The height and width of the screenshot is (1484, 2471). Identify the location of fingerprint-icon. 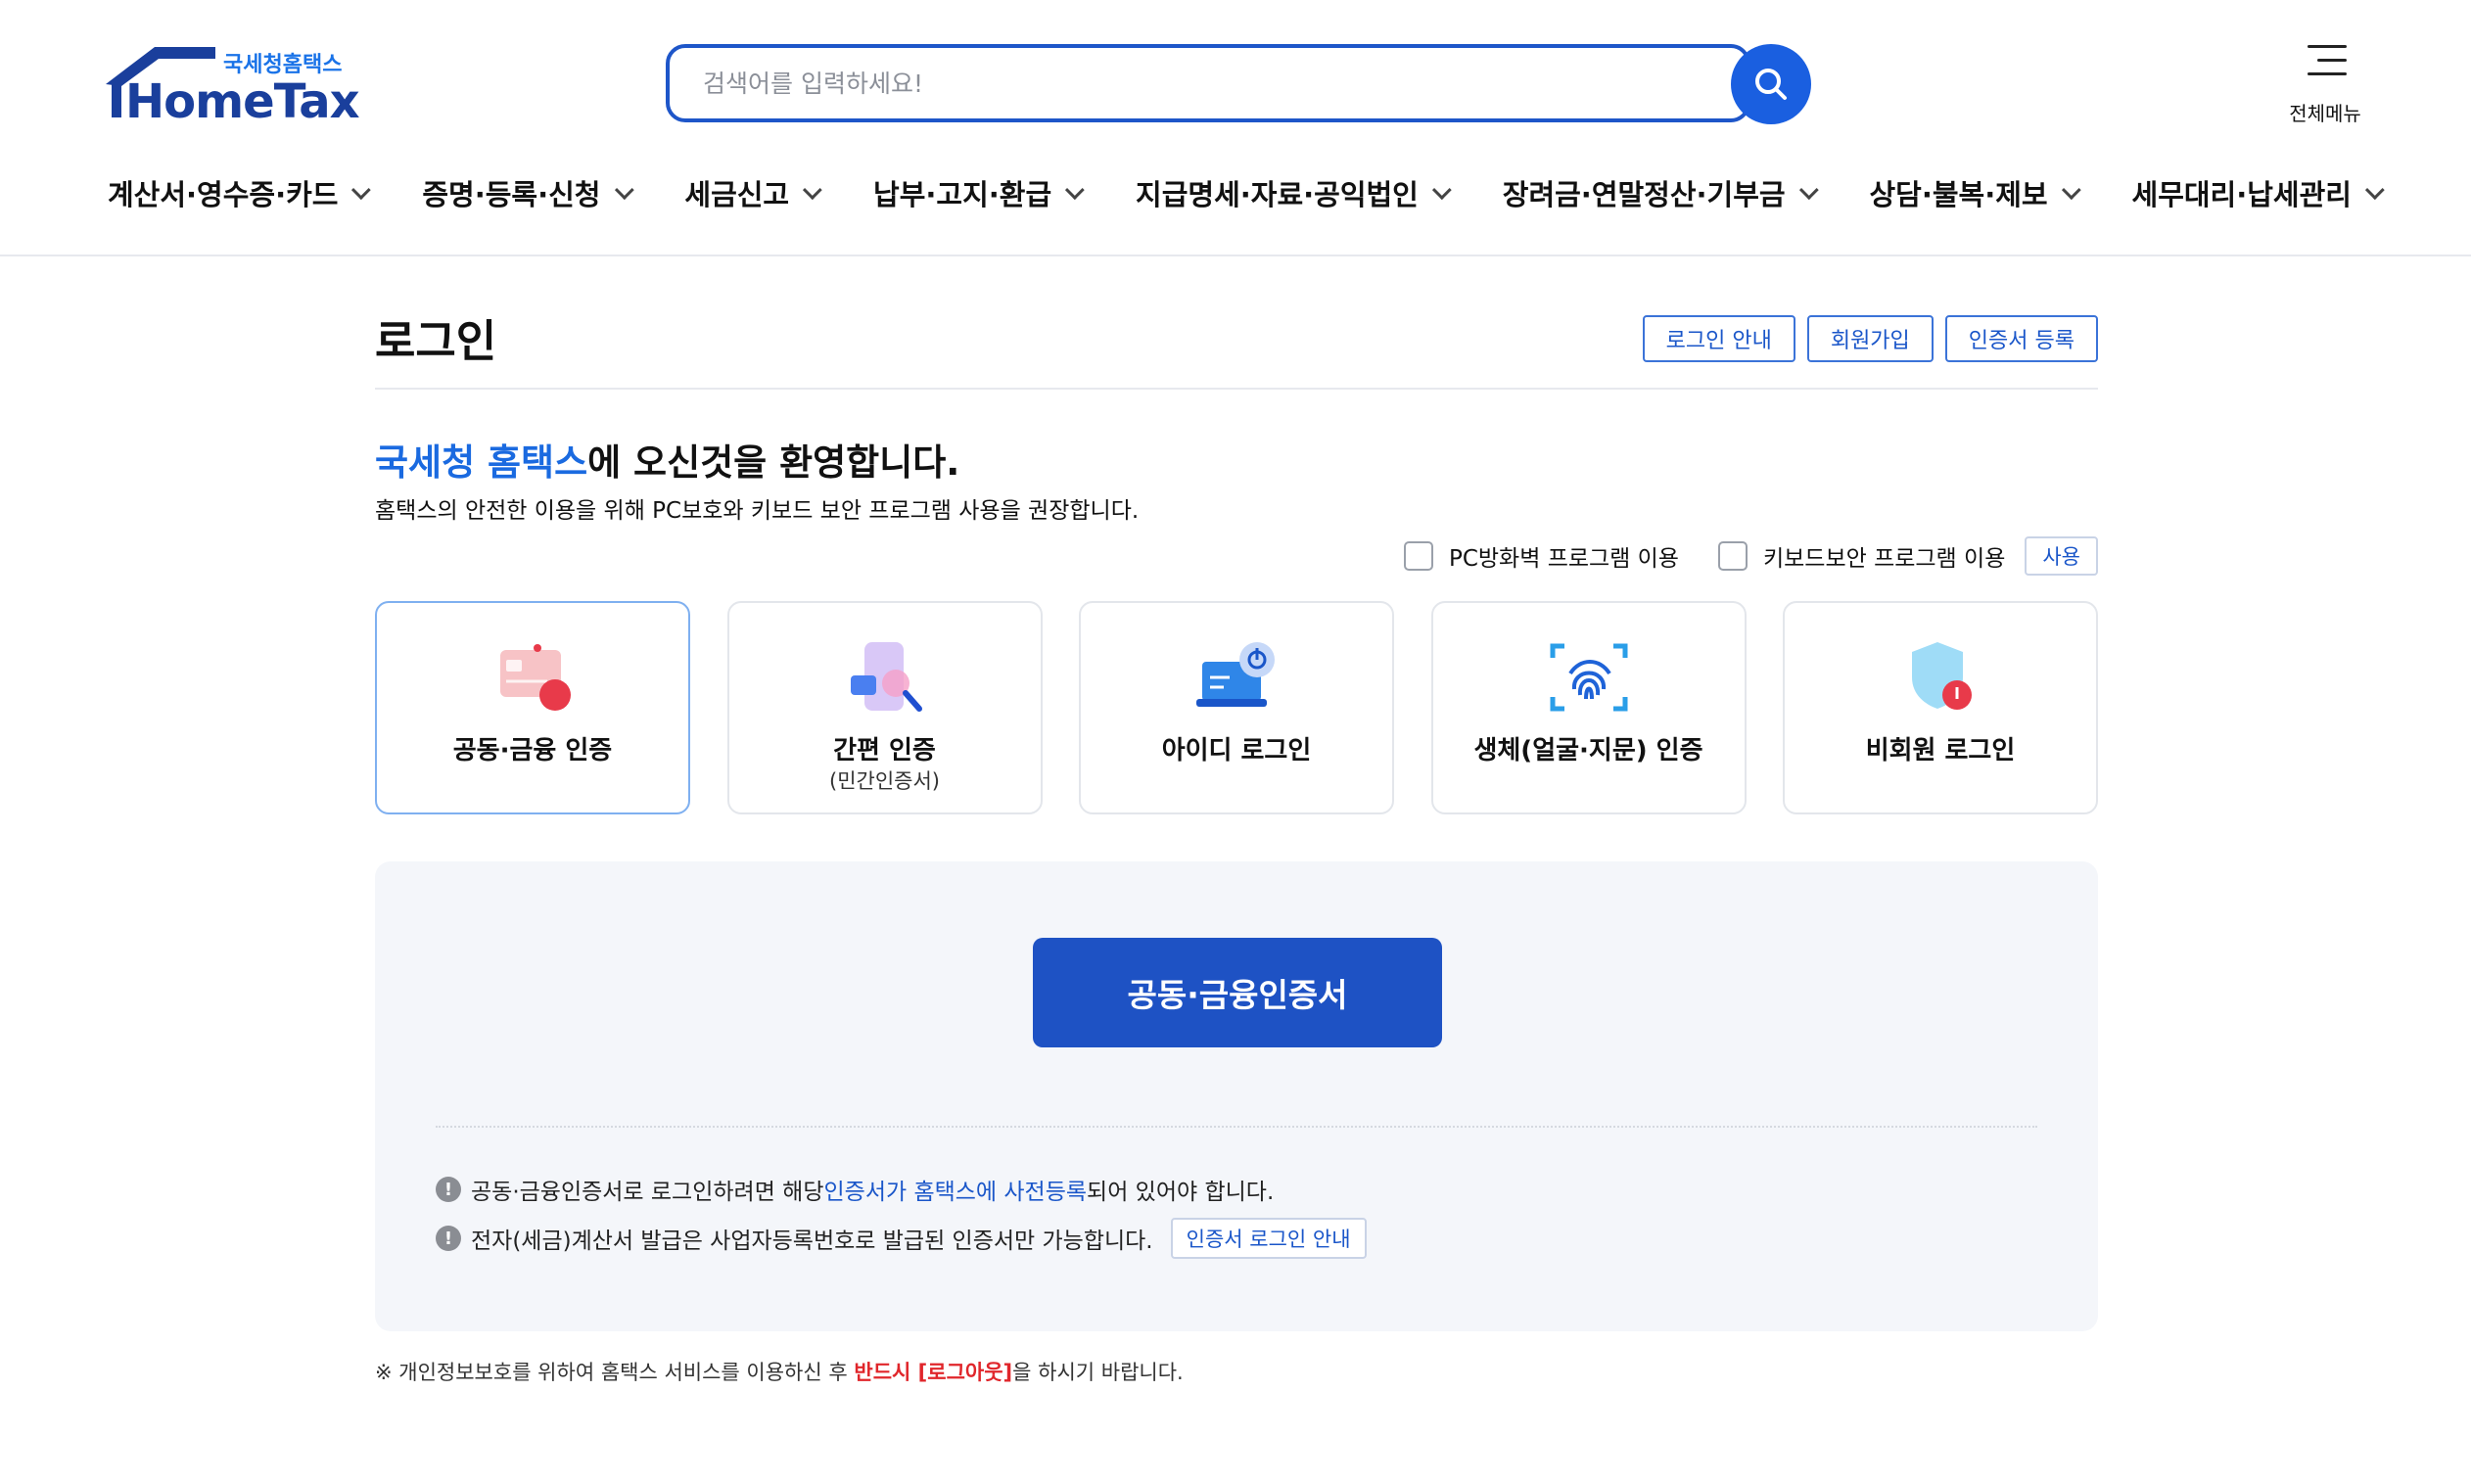
(1589, 677).